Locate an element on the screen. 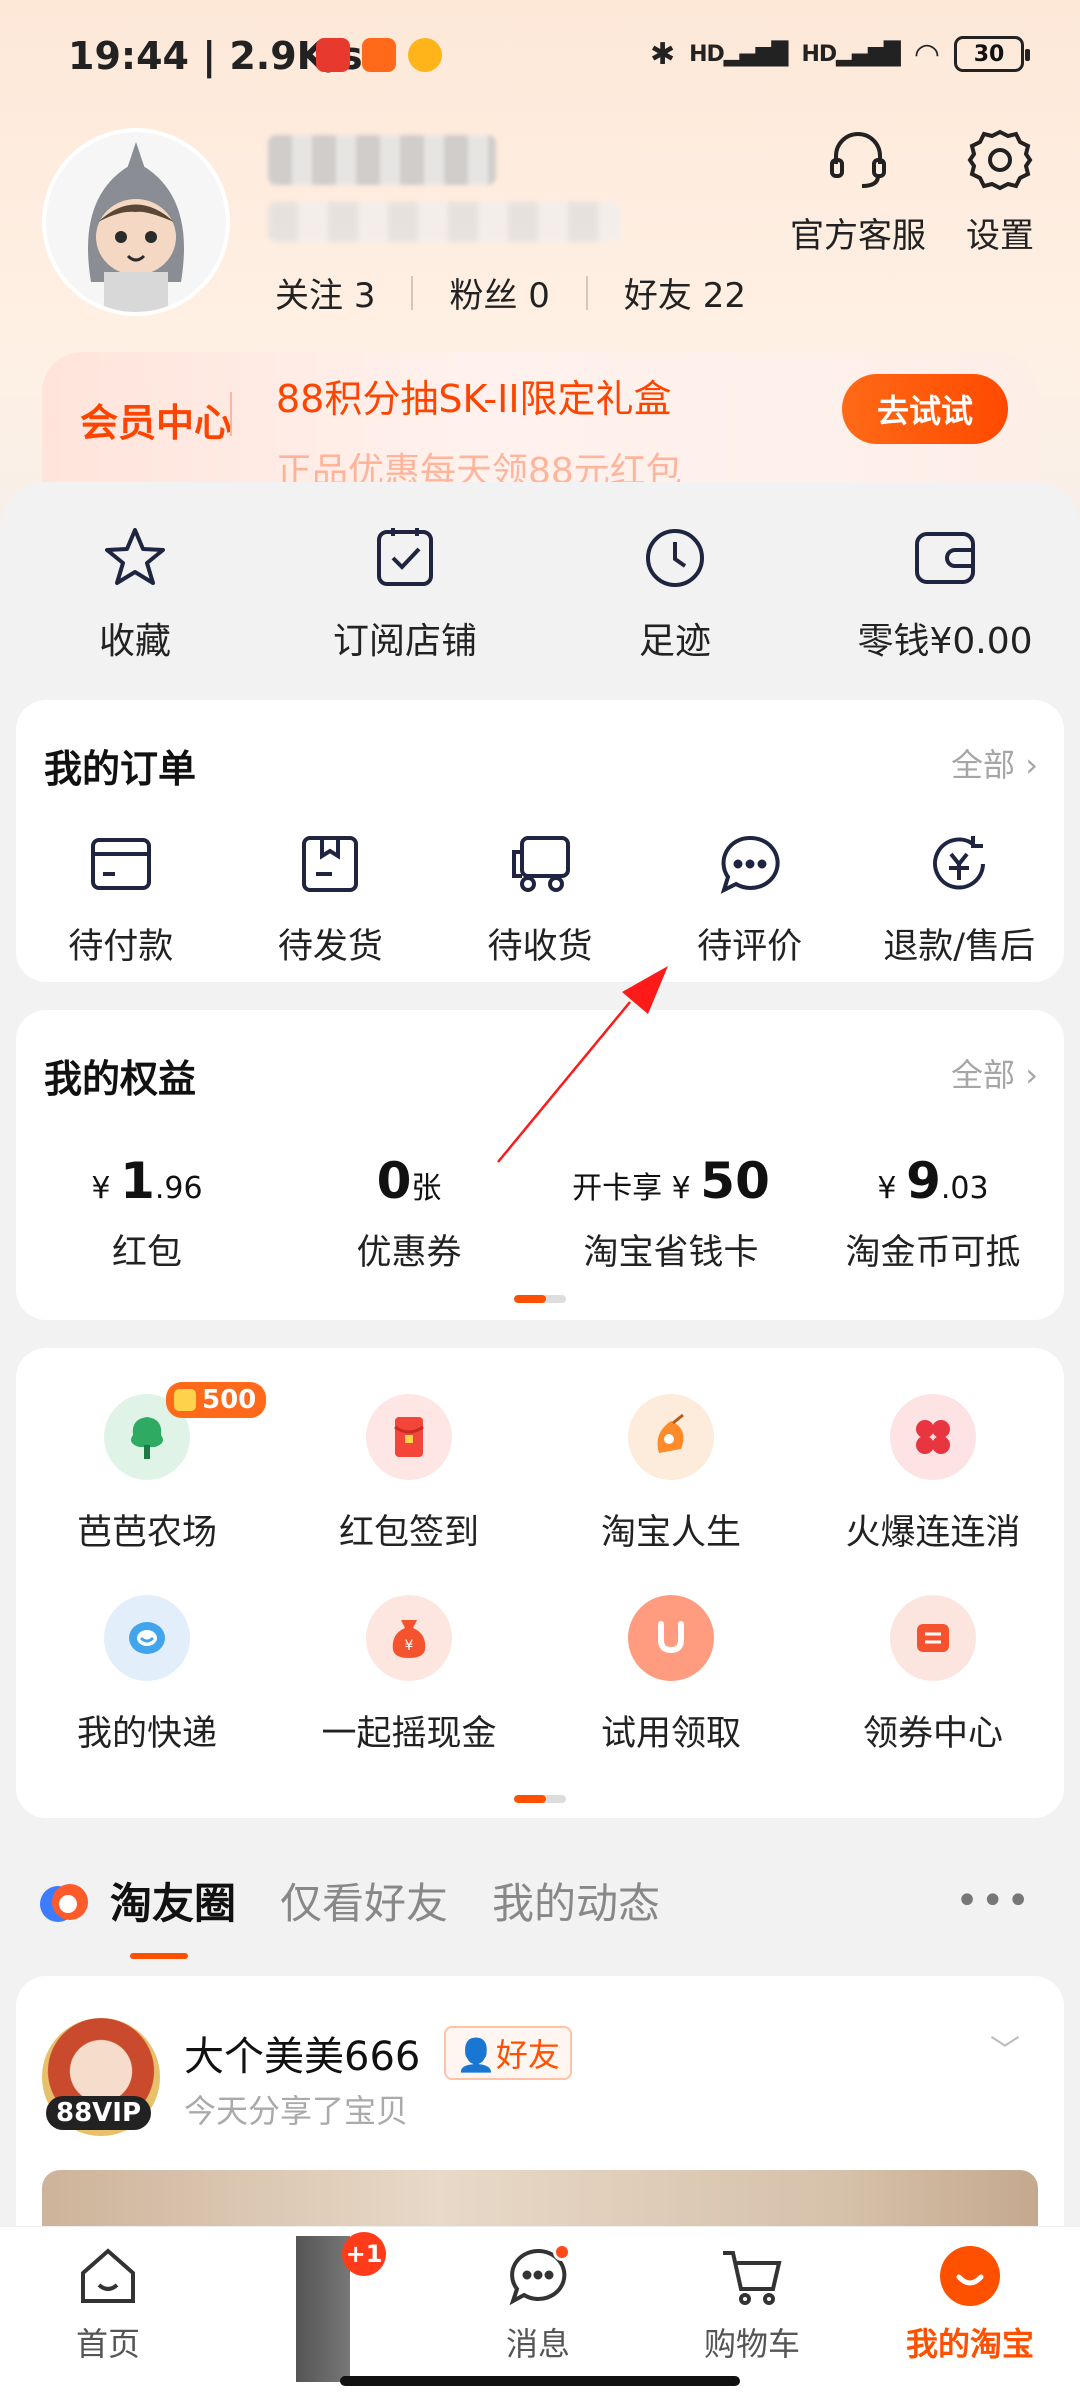 This screenshot has height=2400, width=1080. friends-stat: 好友 22 is located at coordinates (685, 292).